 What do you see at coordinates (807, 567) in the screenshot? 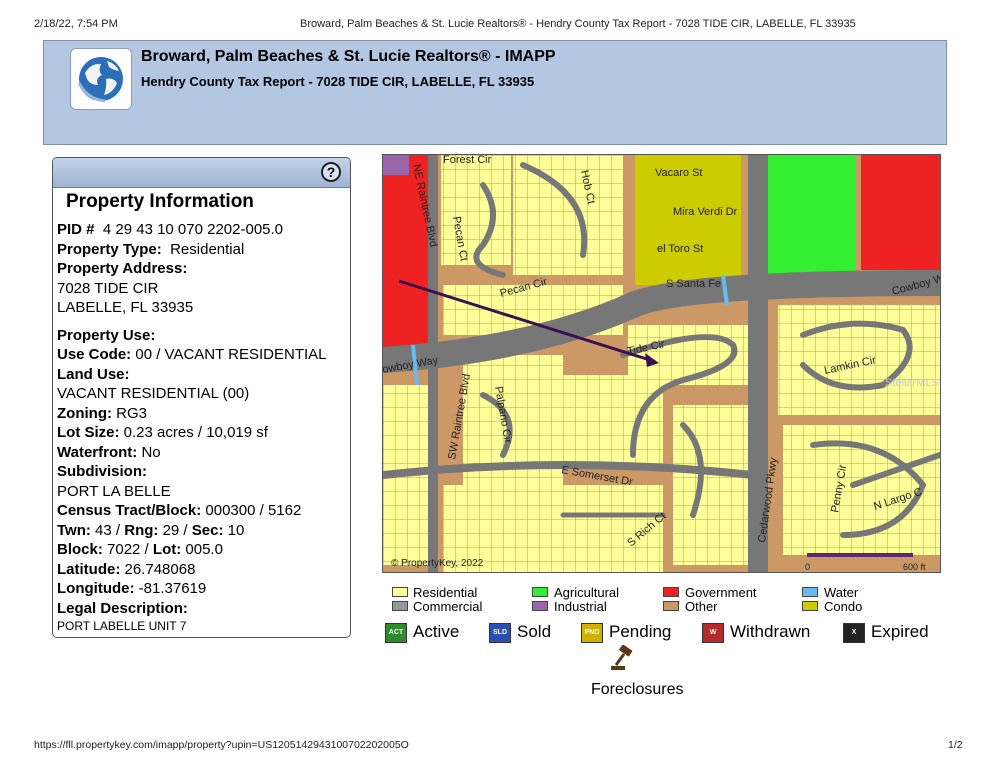
I see `scale-zero: 0` at bounding box center [807, 567].